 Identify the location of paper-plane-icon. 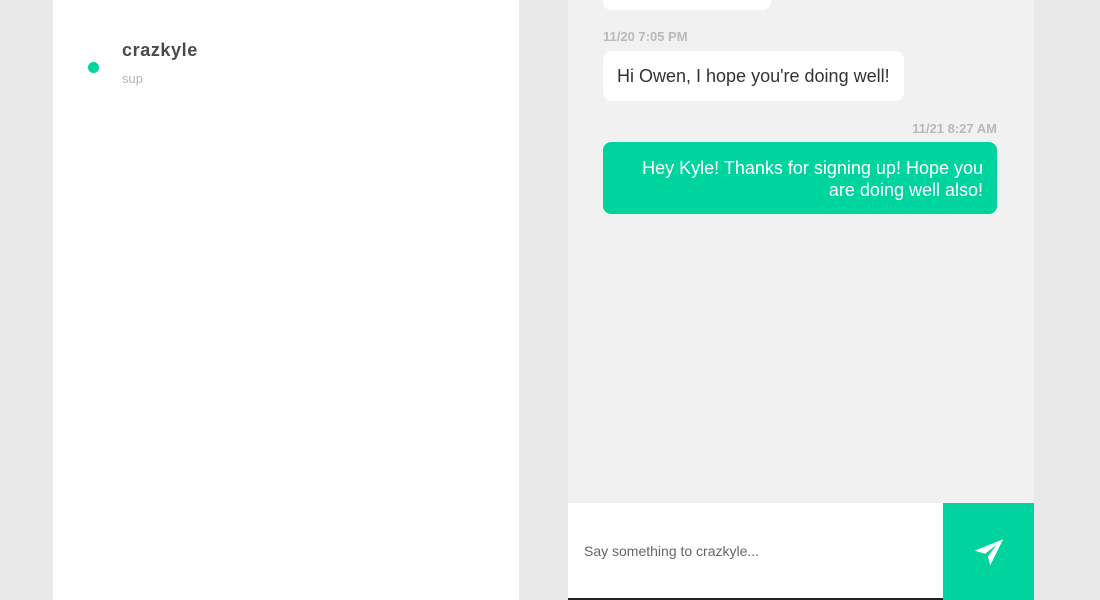
(988, 551).